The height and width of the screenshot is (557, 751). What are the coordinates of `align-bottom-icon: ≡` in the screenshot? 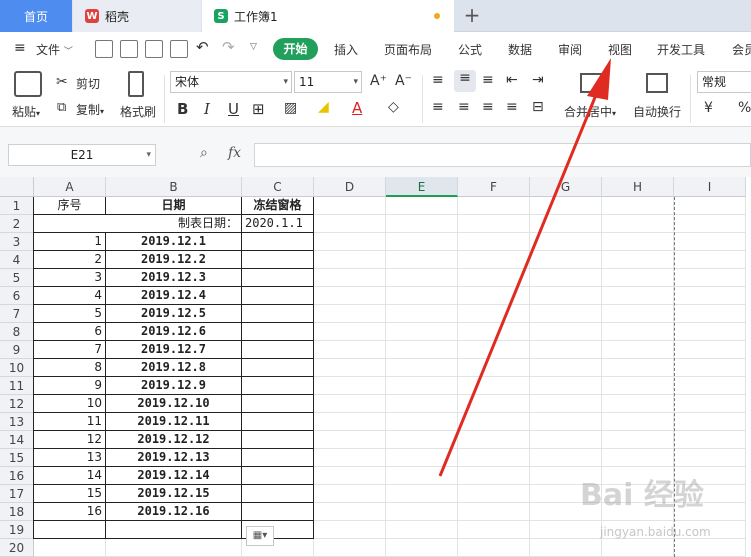 It's located at (488, 80).